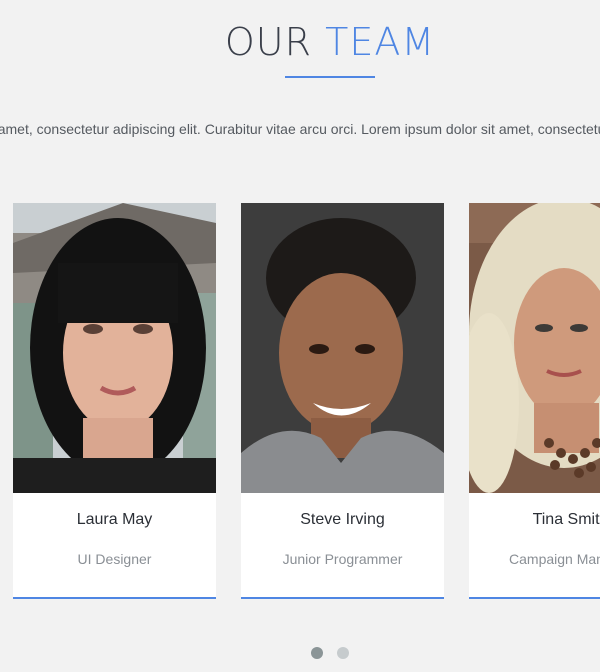 This screenshot has width=600, height=672. Describe the element at coordinates (114, 559) in the screenshot. I see `team-member-role: UI Designer` at that location.